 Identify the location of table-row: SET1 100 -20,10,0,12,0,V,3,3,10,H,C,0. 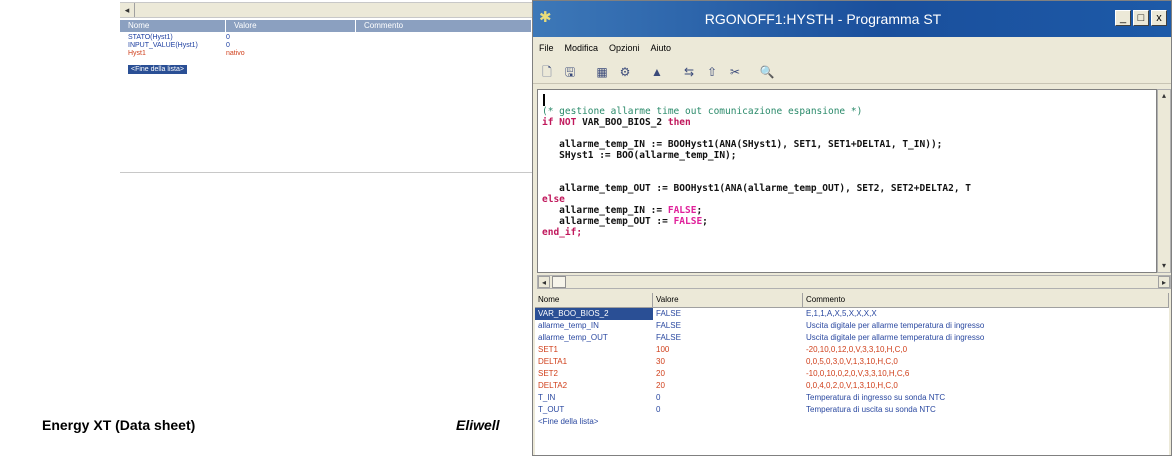
(852, 350).